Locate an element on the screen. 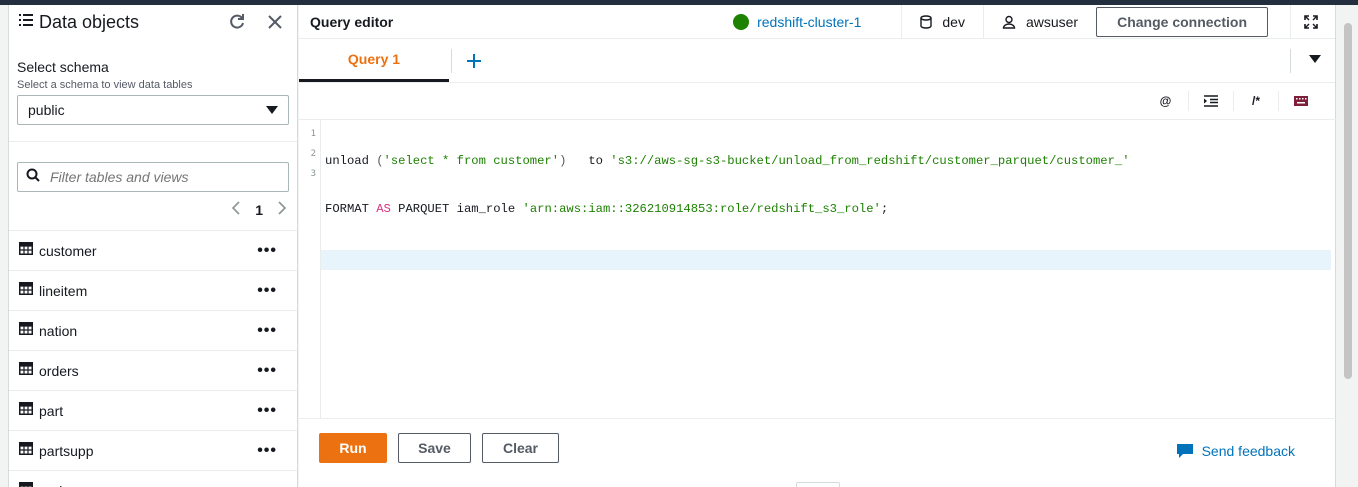  code-keyword: AS is located at coordinates (383, 209).